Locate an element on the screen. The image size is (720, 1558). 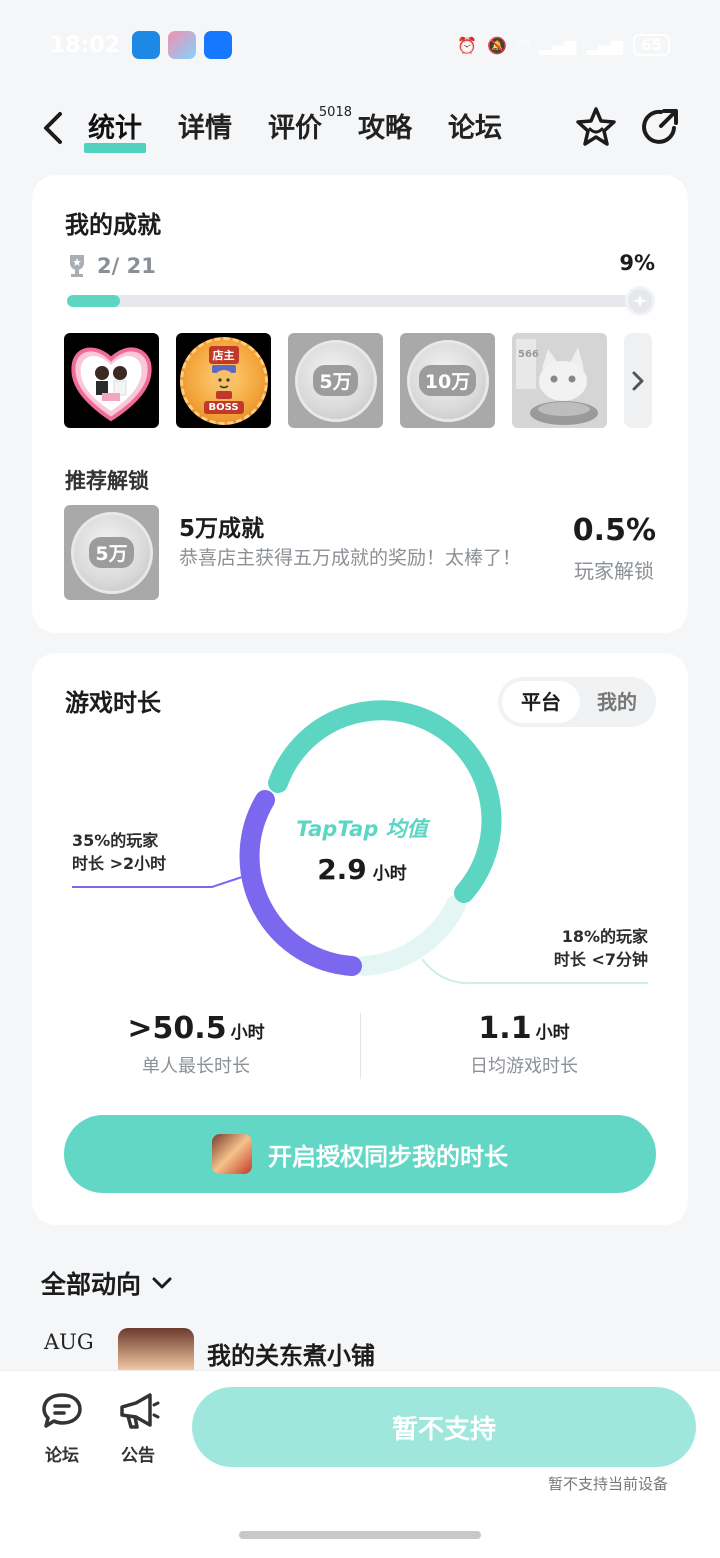
stat-value: 1.1 小时 is located at coordinates (524, 1028).